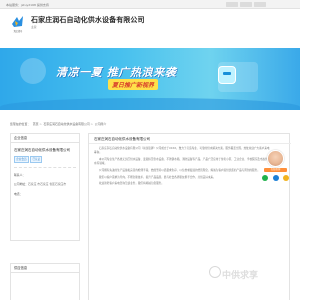 This screenshot has height=300, width=320. Describe the element at coordinates (47, 184) in the screenshot. I see `address-value: 石家庄 市石家庄 省区石家庄市` at that location.